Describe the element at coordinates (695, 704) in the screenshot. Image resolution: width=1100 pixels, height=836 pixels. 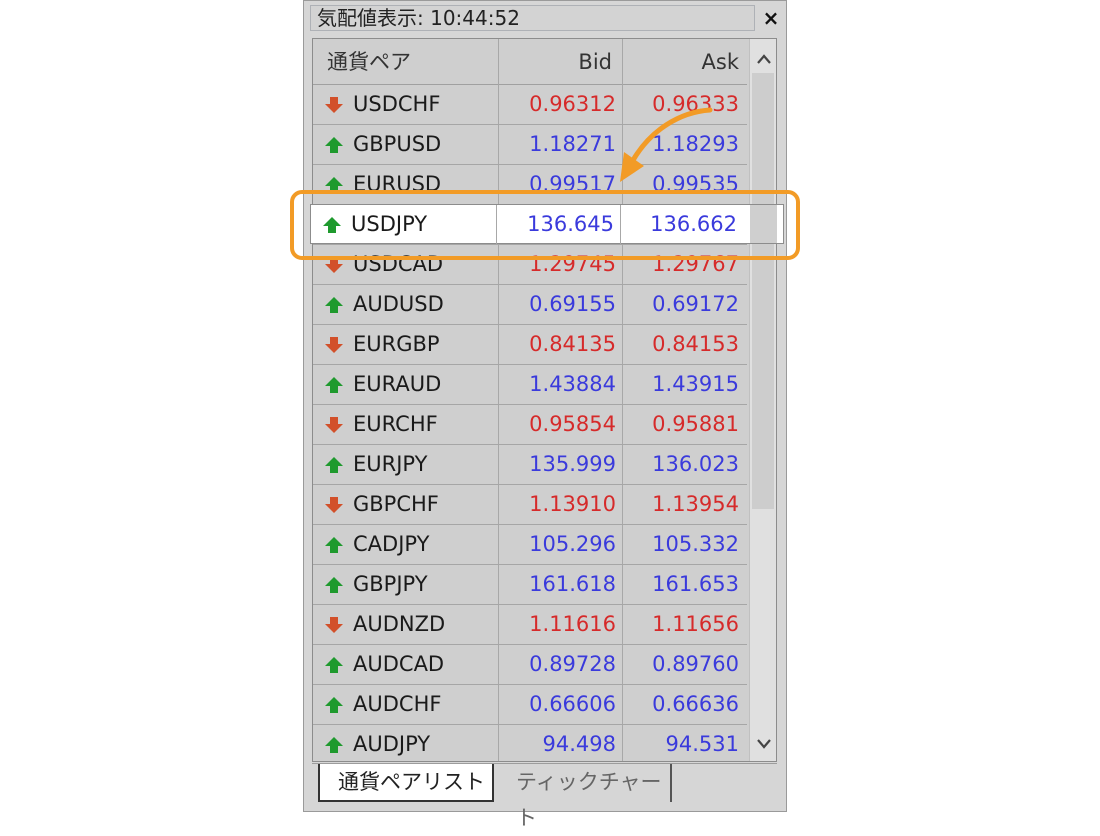
I see `ask-price: 0.66636` at that location.